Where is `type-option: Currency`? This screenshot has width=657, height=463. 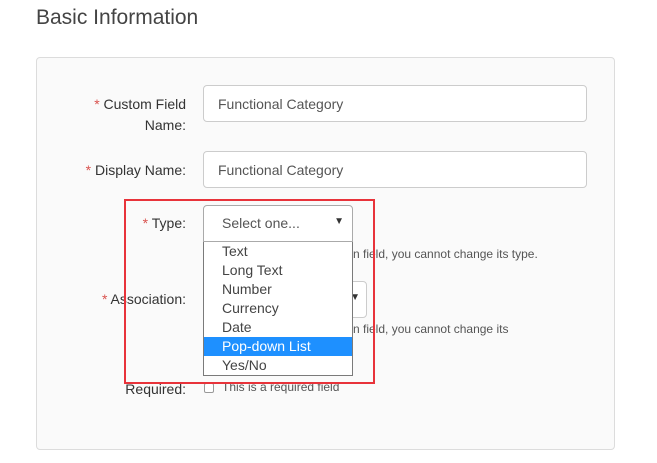
type-option: Currency is located at coordinates (278, 308).